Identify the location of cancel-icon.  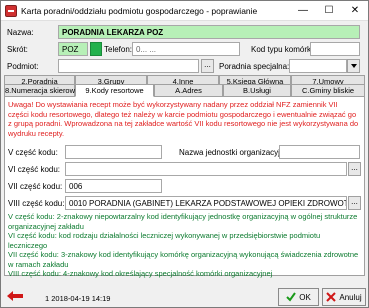
(331, 297).